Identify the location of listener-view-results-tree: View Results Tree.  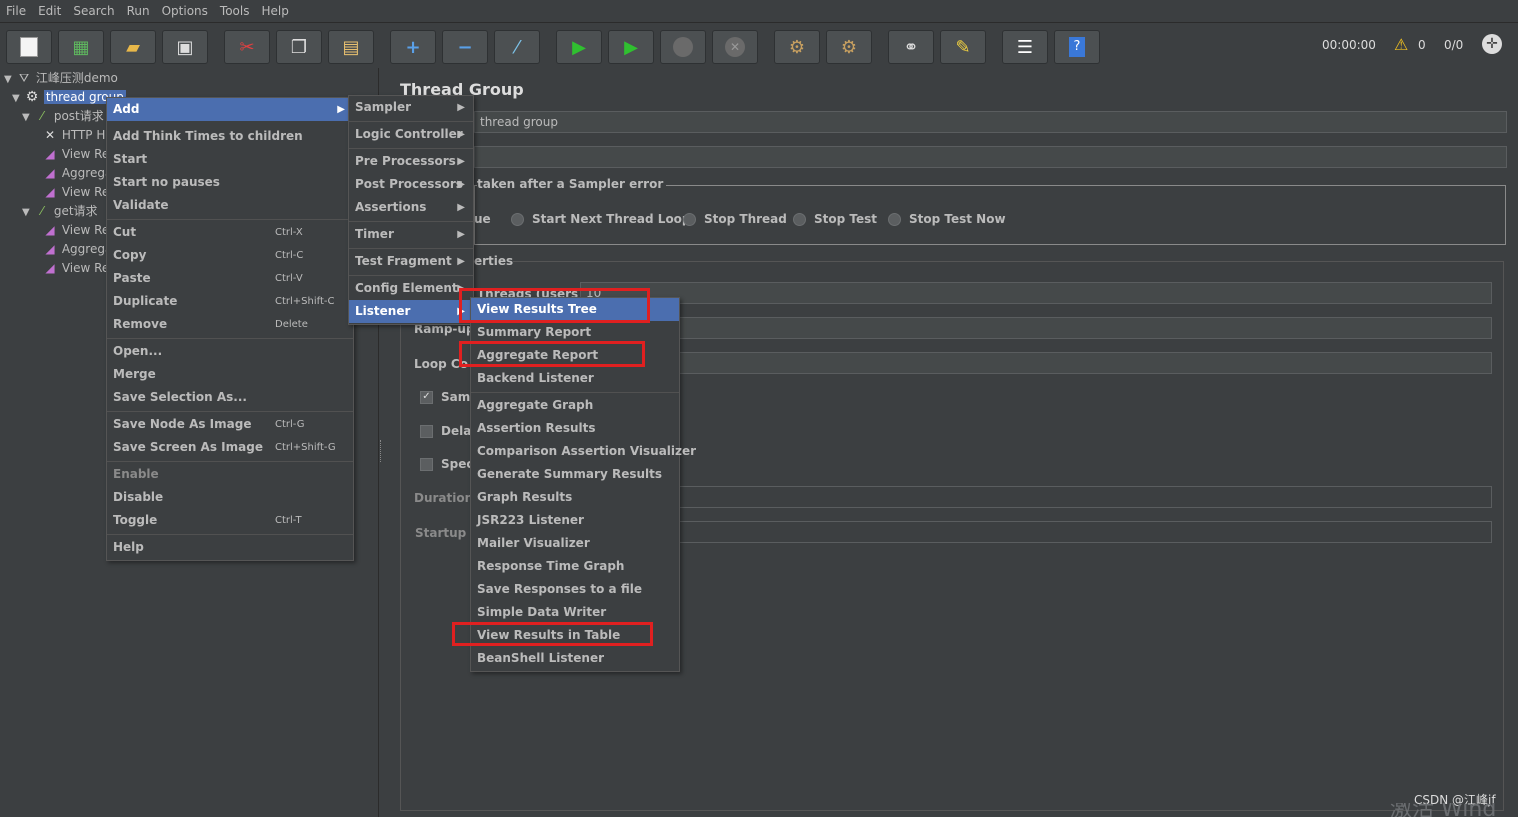
(575, 309).